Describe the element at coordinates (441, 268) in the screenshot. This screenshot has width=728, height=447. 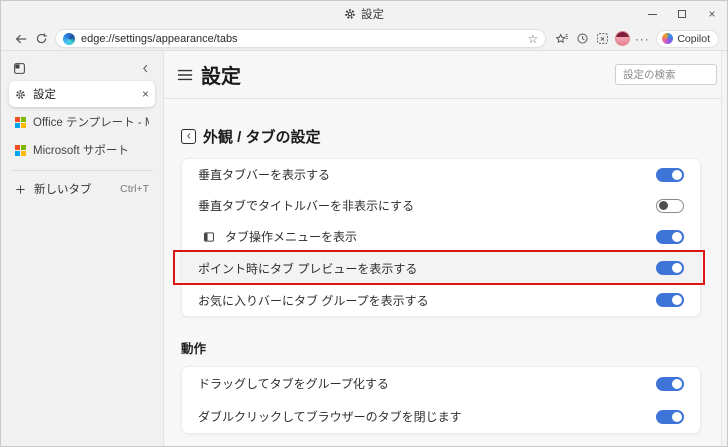
I see `setting-row-tab-preview-on-hover: ポイント時にタブ プレビューを表示する` at that location.